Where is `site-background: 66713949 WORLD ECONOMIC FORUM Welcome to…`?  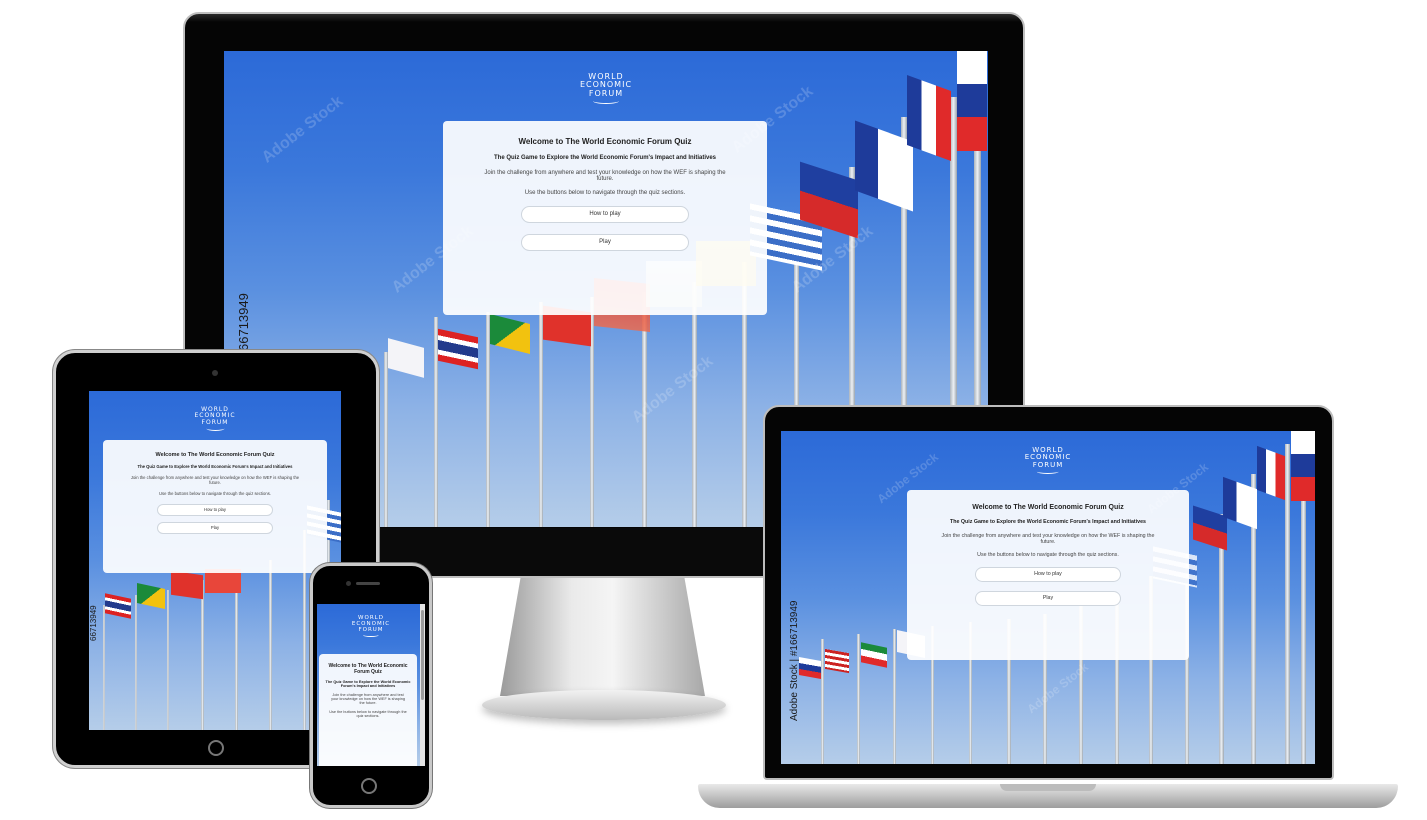
site-background: 66713949 WORLD ECONOMIC FORUM Welcome to… is located at coordinates (215, 560).